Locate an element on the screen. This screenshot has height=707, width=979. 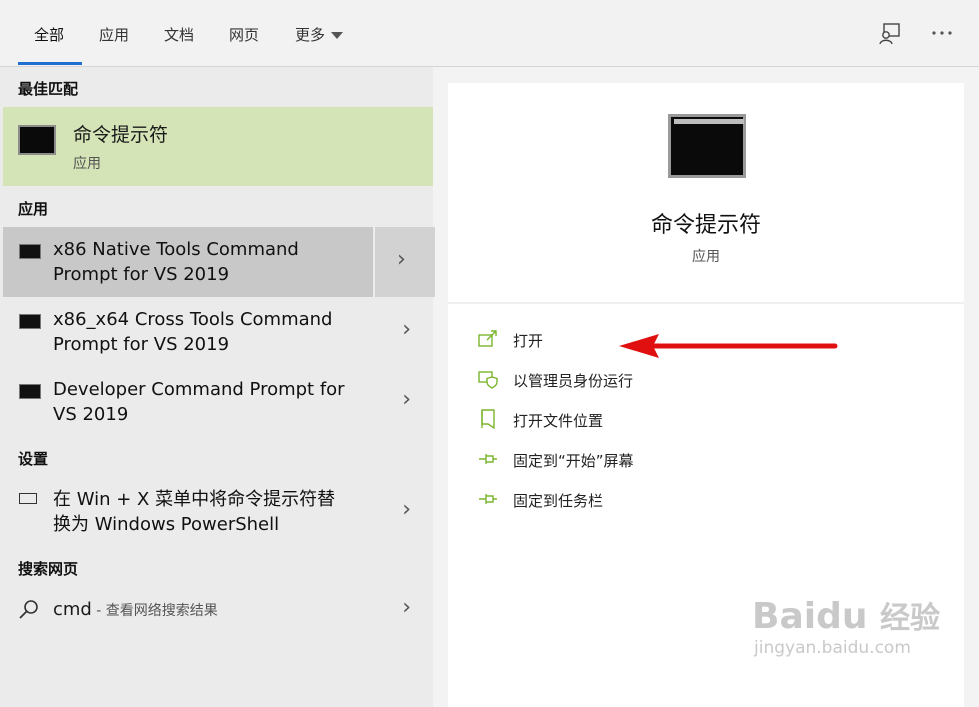
watermark-brand: Baidu is located at coordinates (810, 616).